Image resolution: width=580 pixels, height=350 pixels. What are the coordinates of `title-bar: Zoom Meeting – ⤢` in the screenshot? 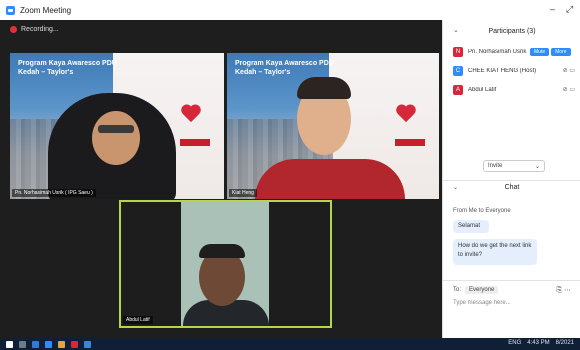 It's located at (290, 10).